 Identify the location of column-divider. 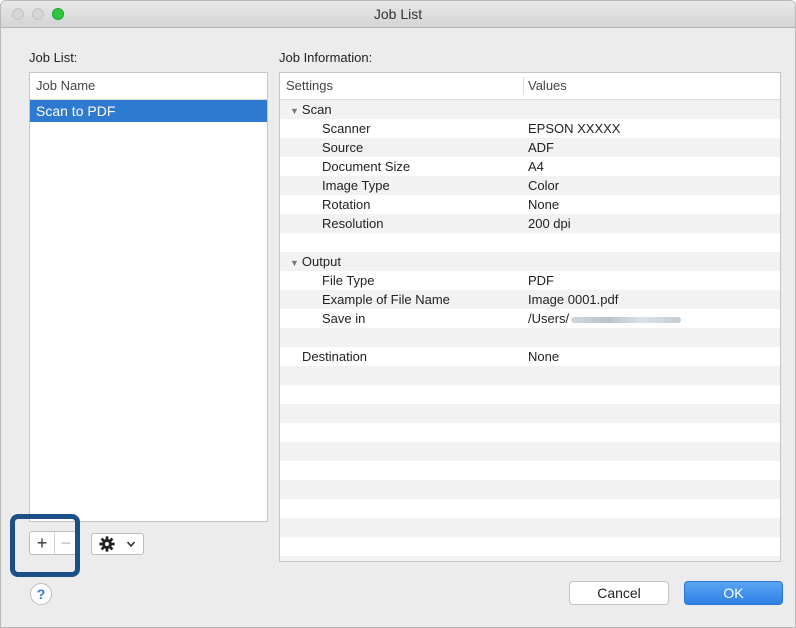
(523, 86).